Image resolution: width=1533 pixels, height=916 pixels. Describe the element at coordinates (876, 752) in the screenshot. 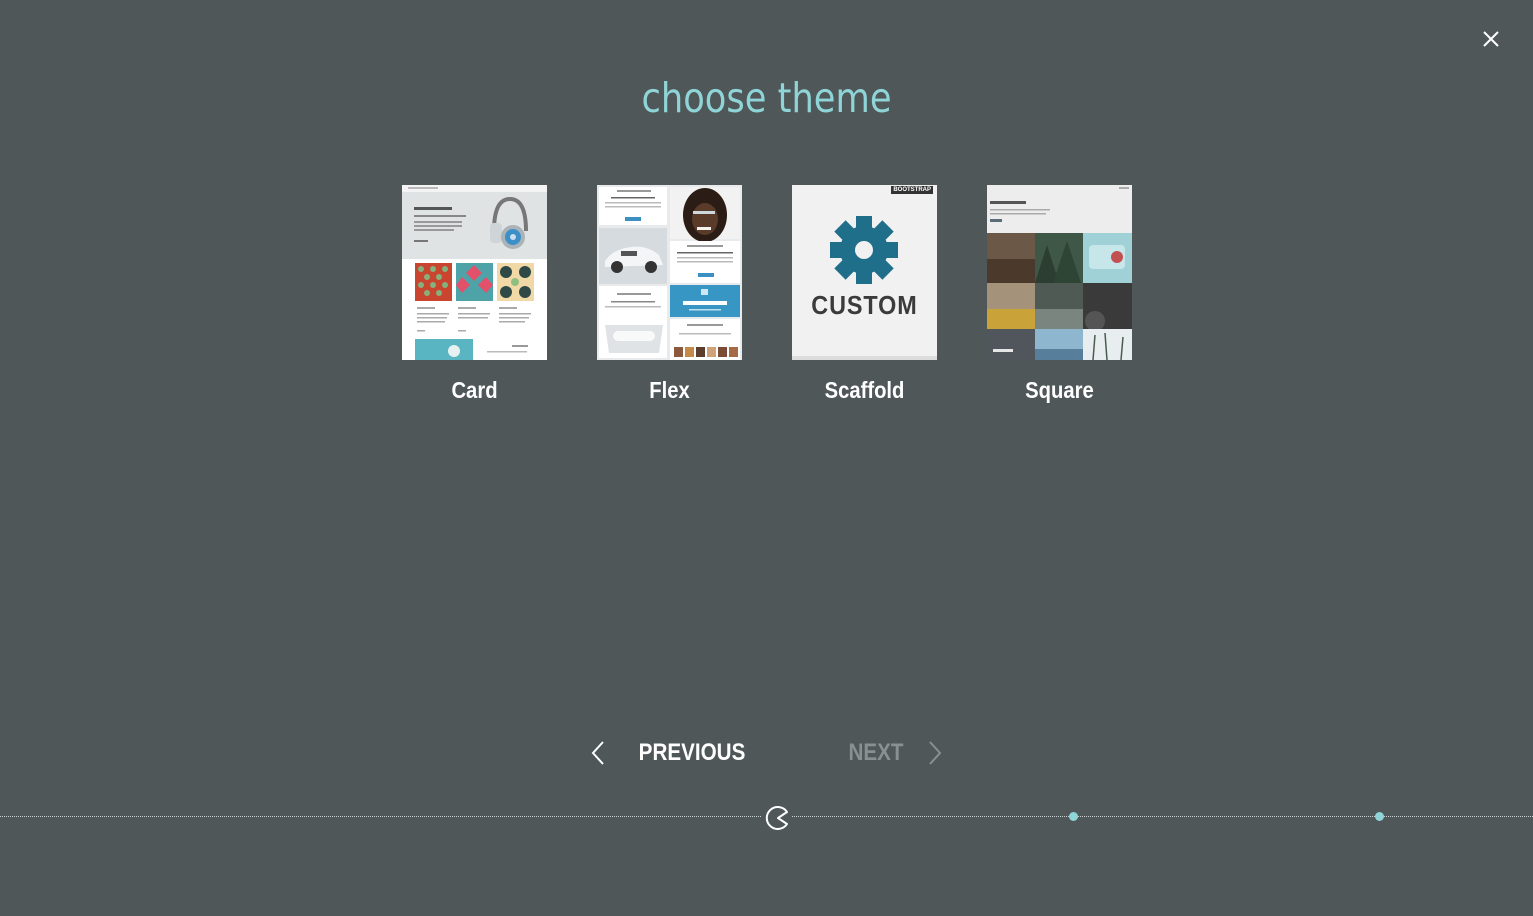

I see `next-label: NEXT` at that location.